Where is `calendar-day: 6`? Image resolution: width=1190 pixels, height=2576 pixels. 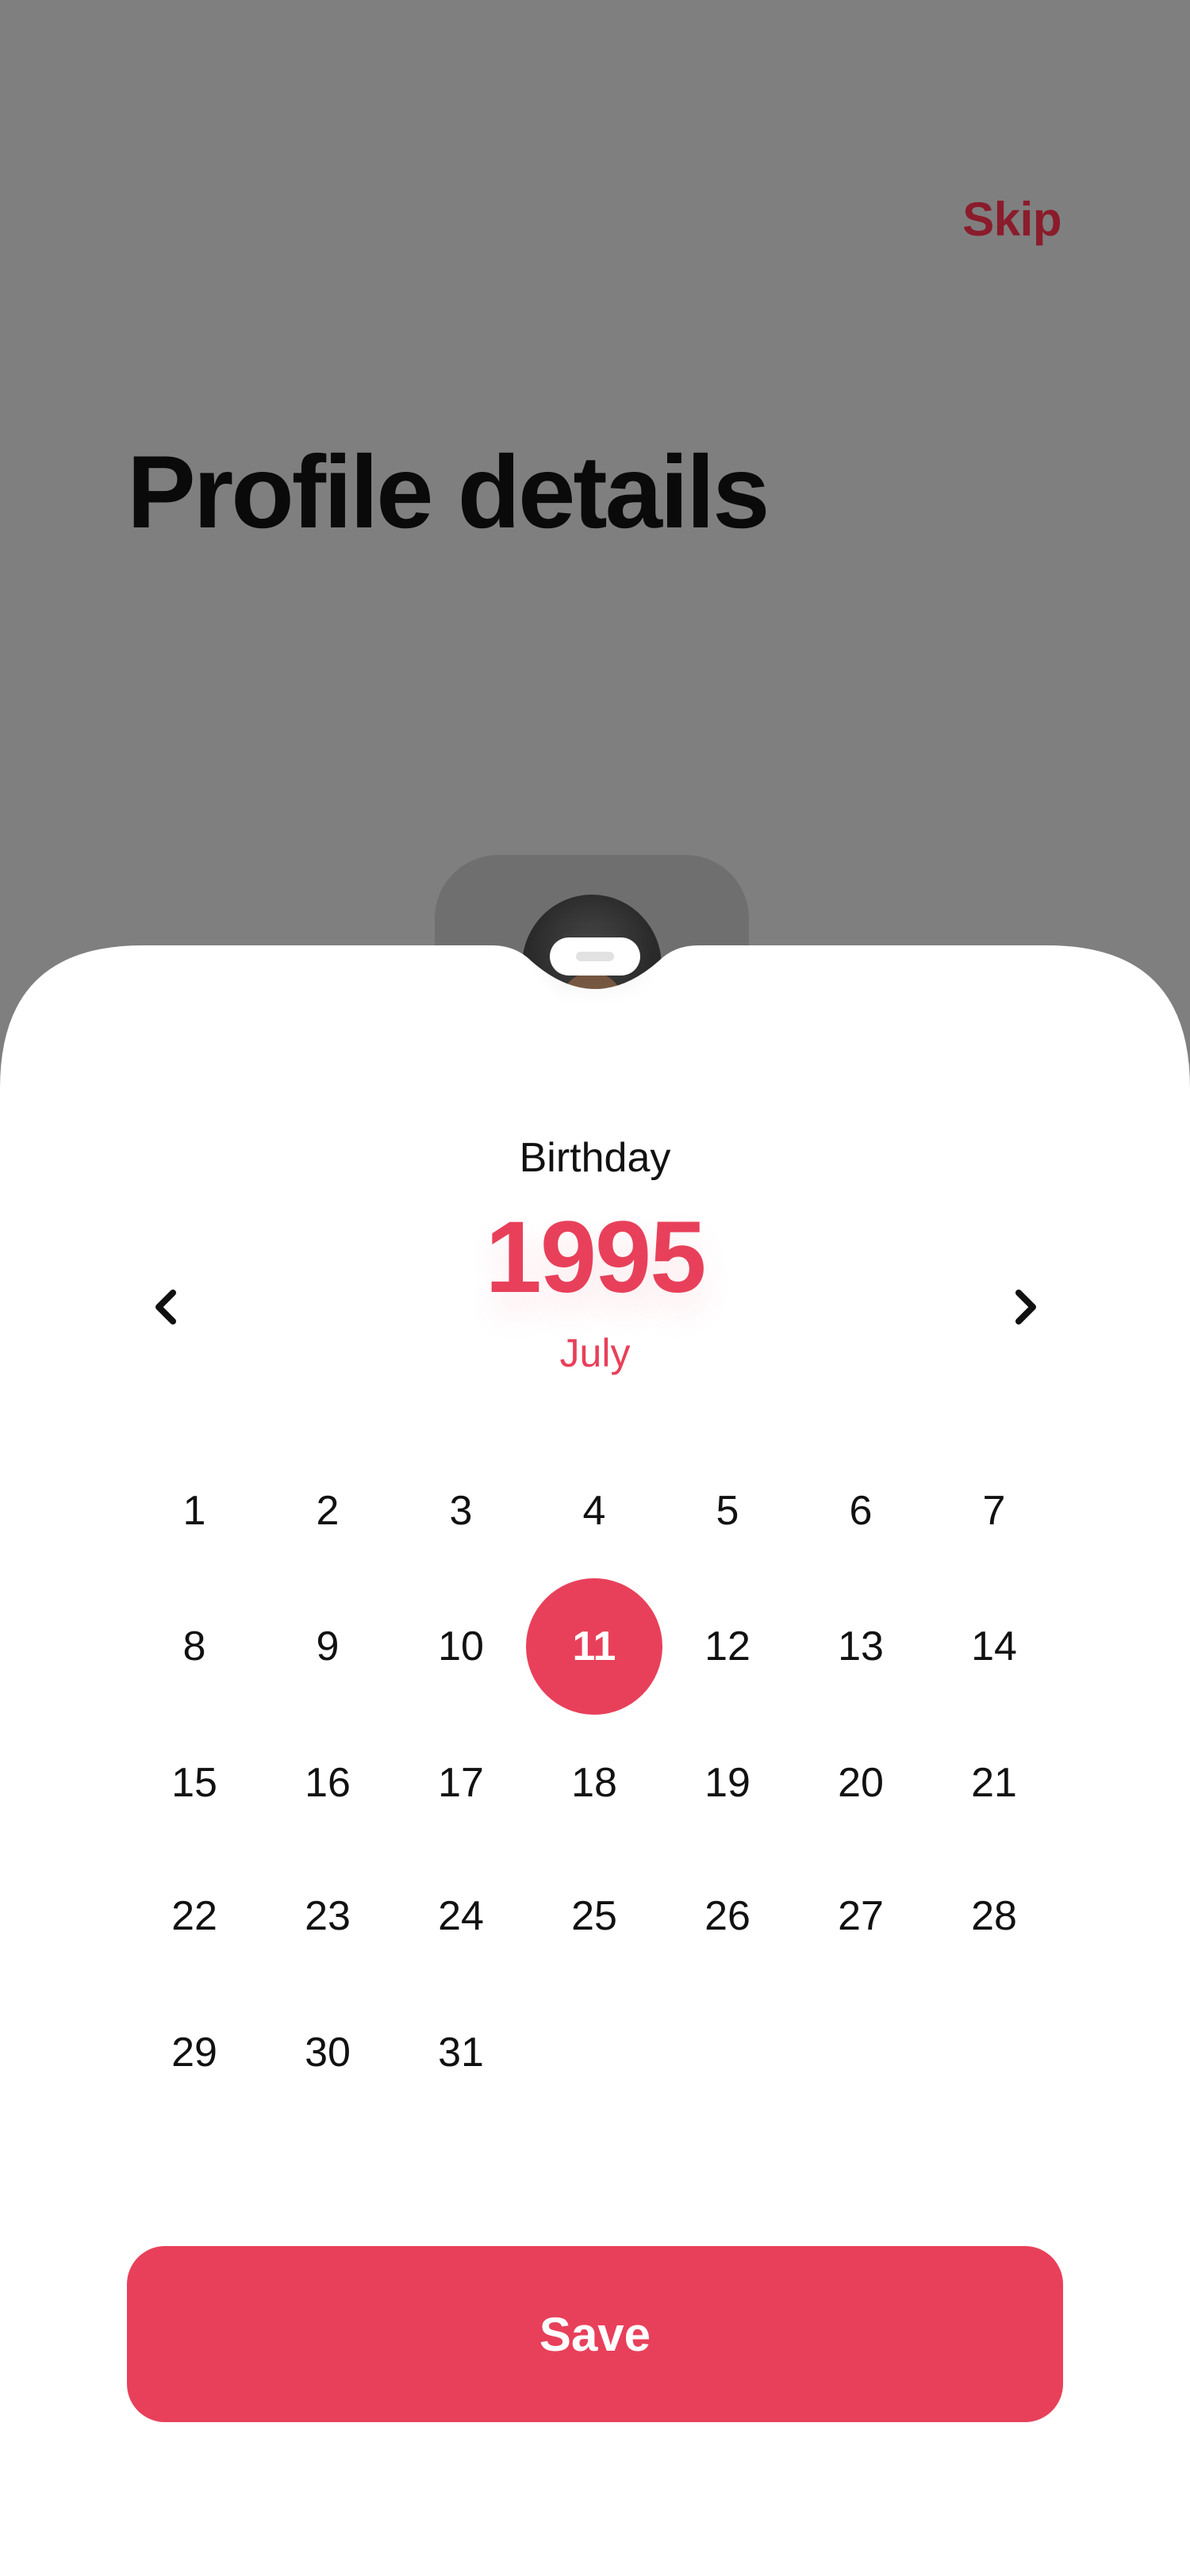
calendar-day: 6 is located at coordinates (861, 1511).